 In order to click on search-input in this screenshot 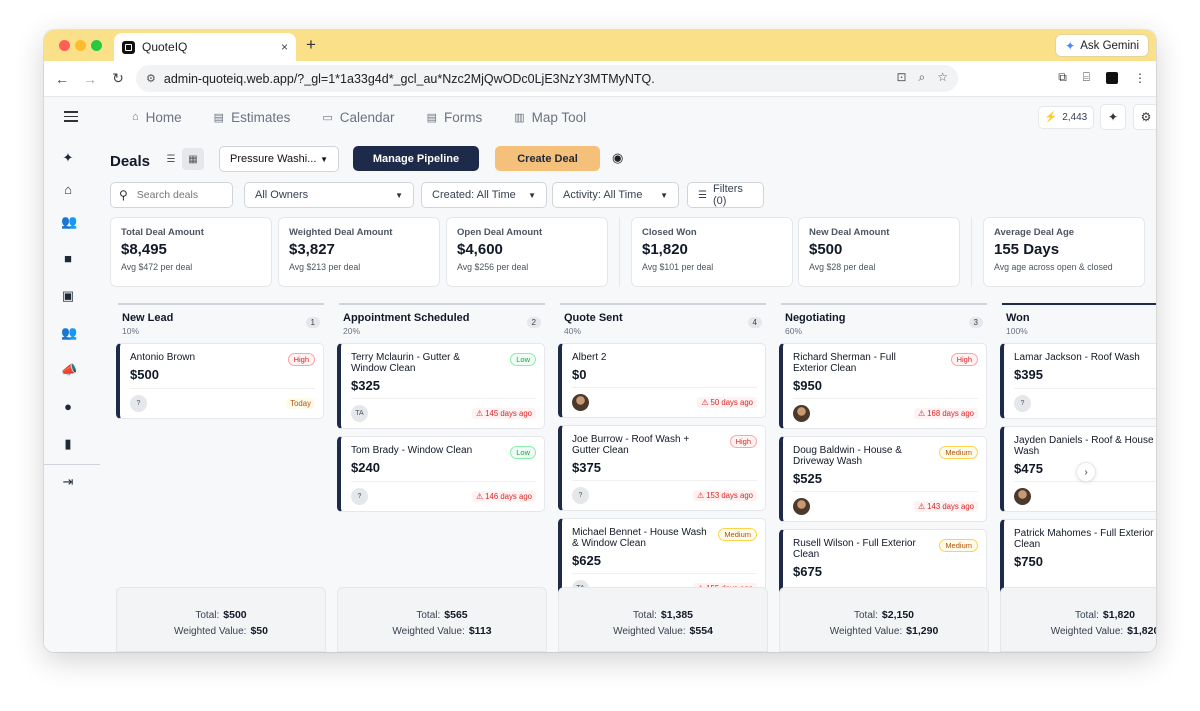, I will do `click(176, 195)`.